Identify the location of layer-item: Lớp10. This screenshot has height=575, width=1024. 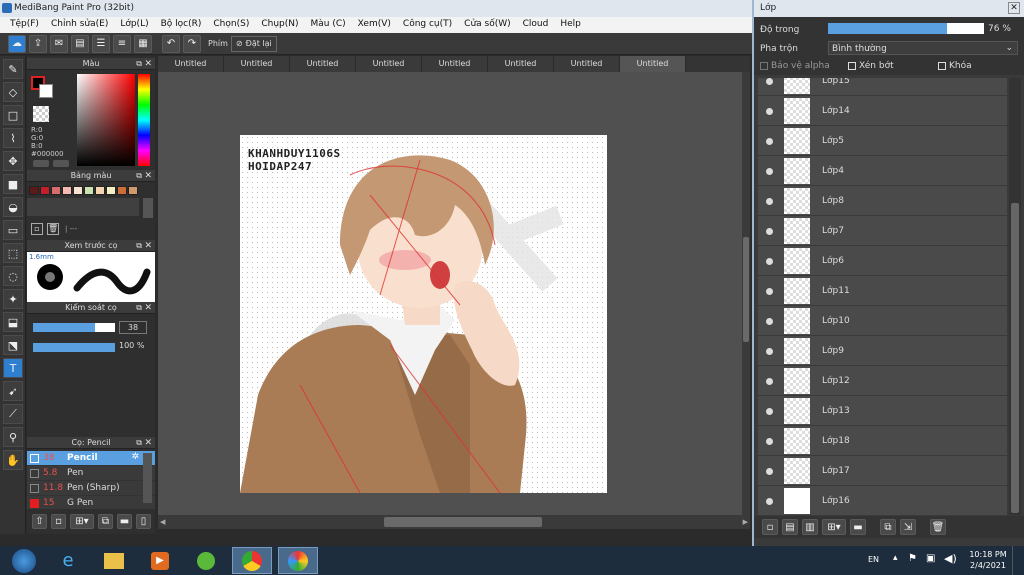
(882, 321).